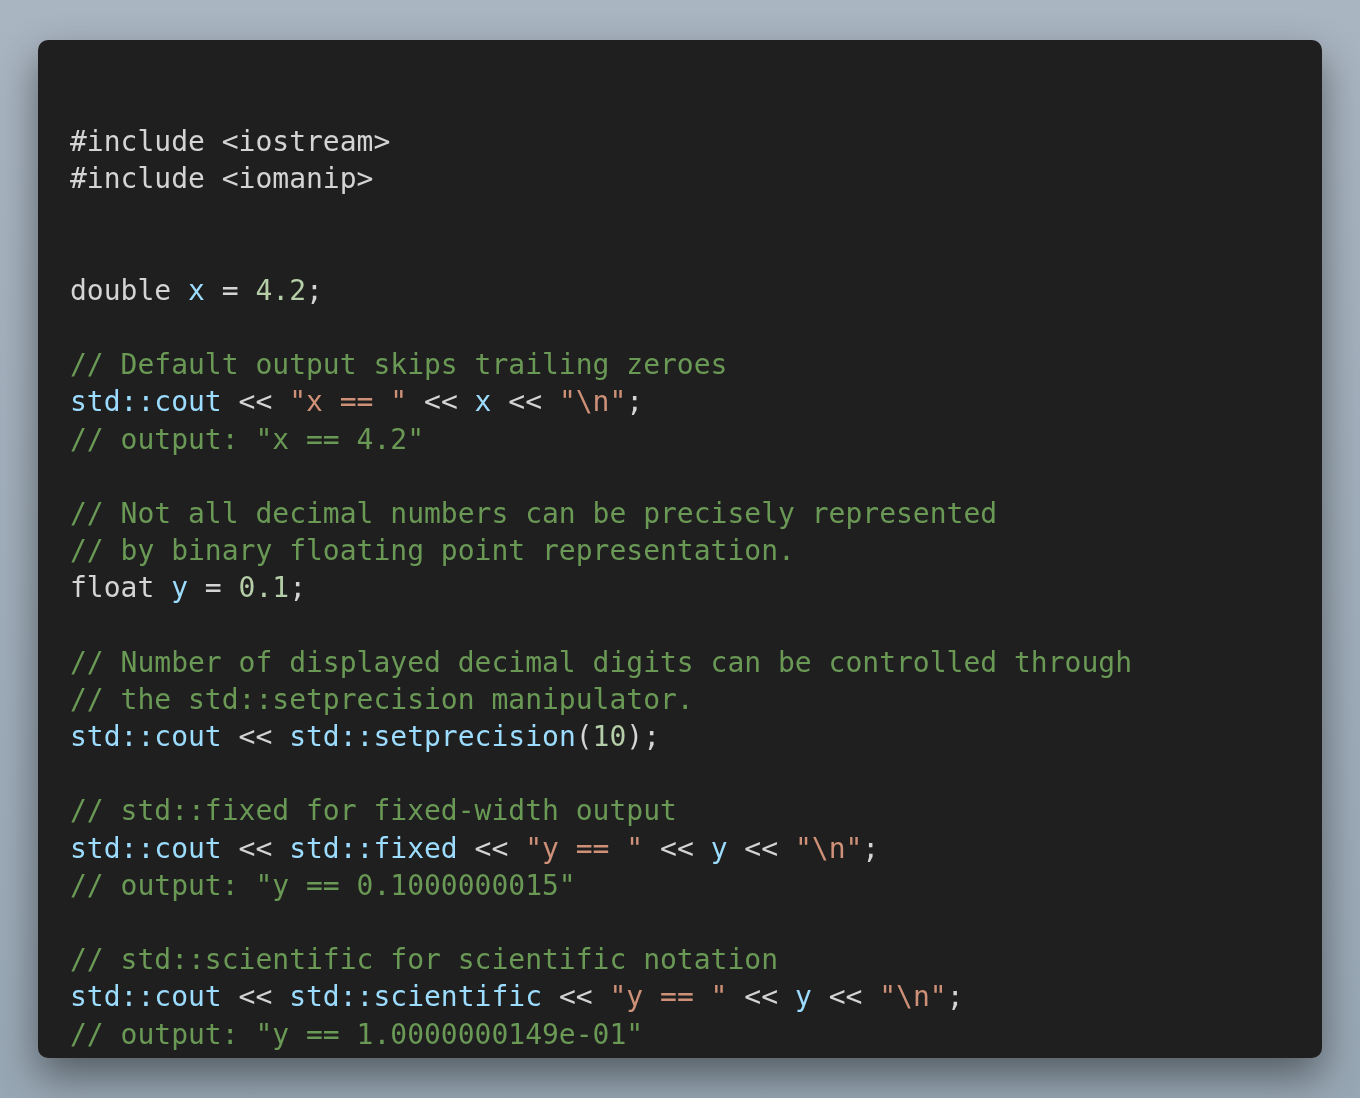 This screenshot has height=1098, width=1360. What do you see at coordinates (230, 142) in the screenshot?
I see `code-line: #include <iostream>` at bounding box center [230, 142].